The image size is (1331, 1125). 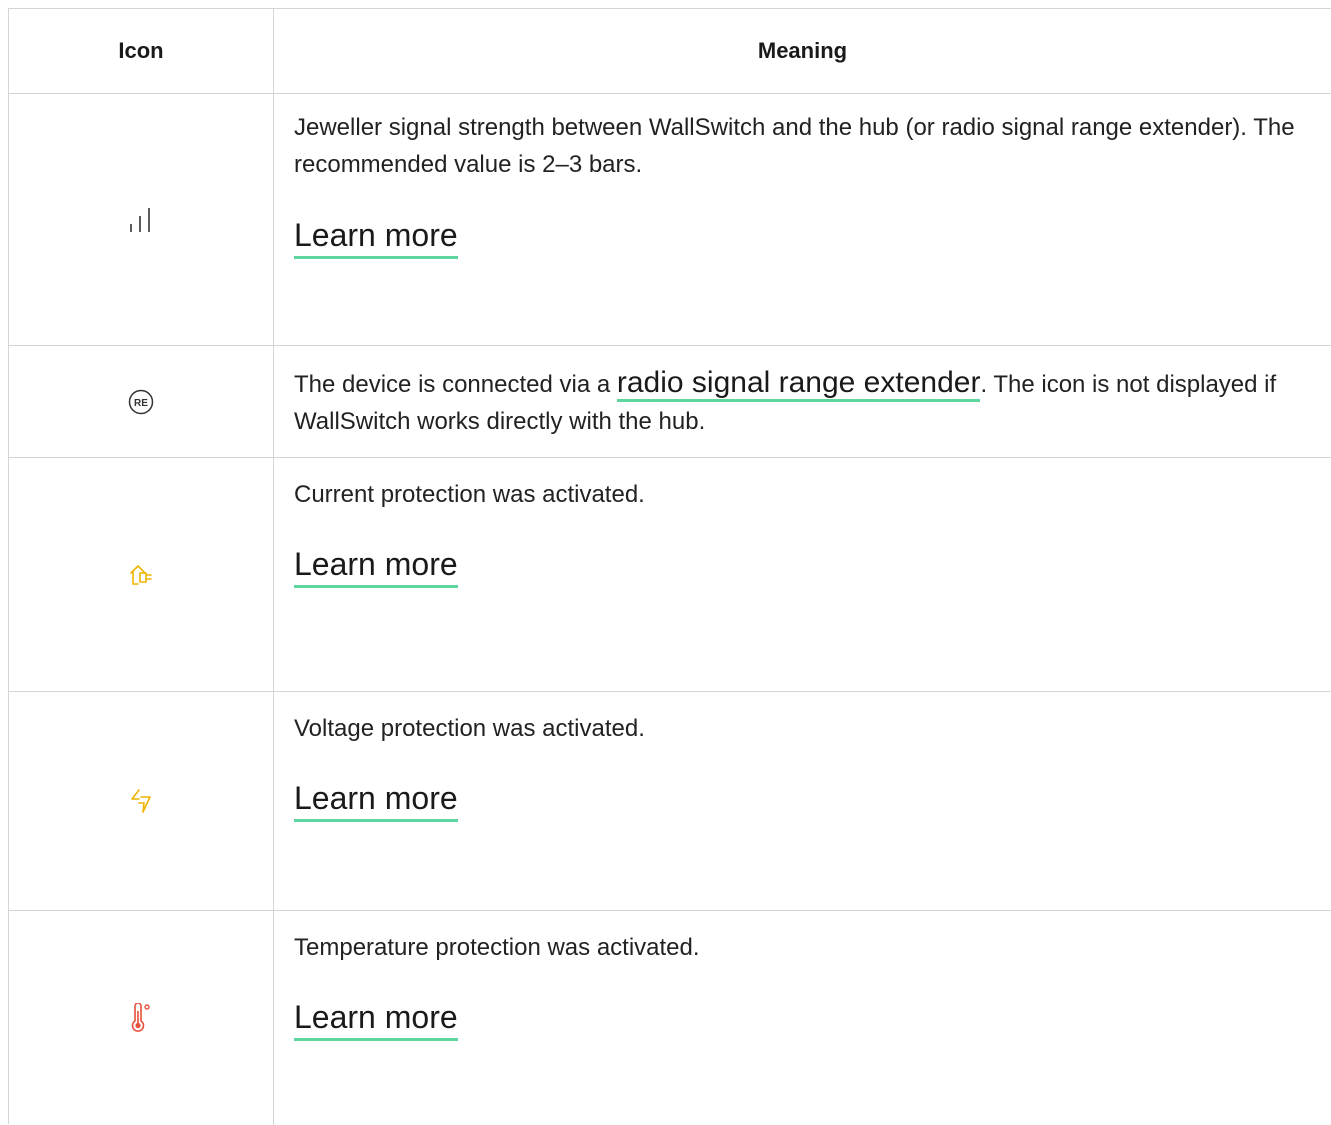 What do you see at coordinates (798, 384) in the screenshot?
I see `range-extender-link: radio signal range extender` at bounding box center [798, 384].